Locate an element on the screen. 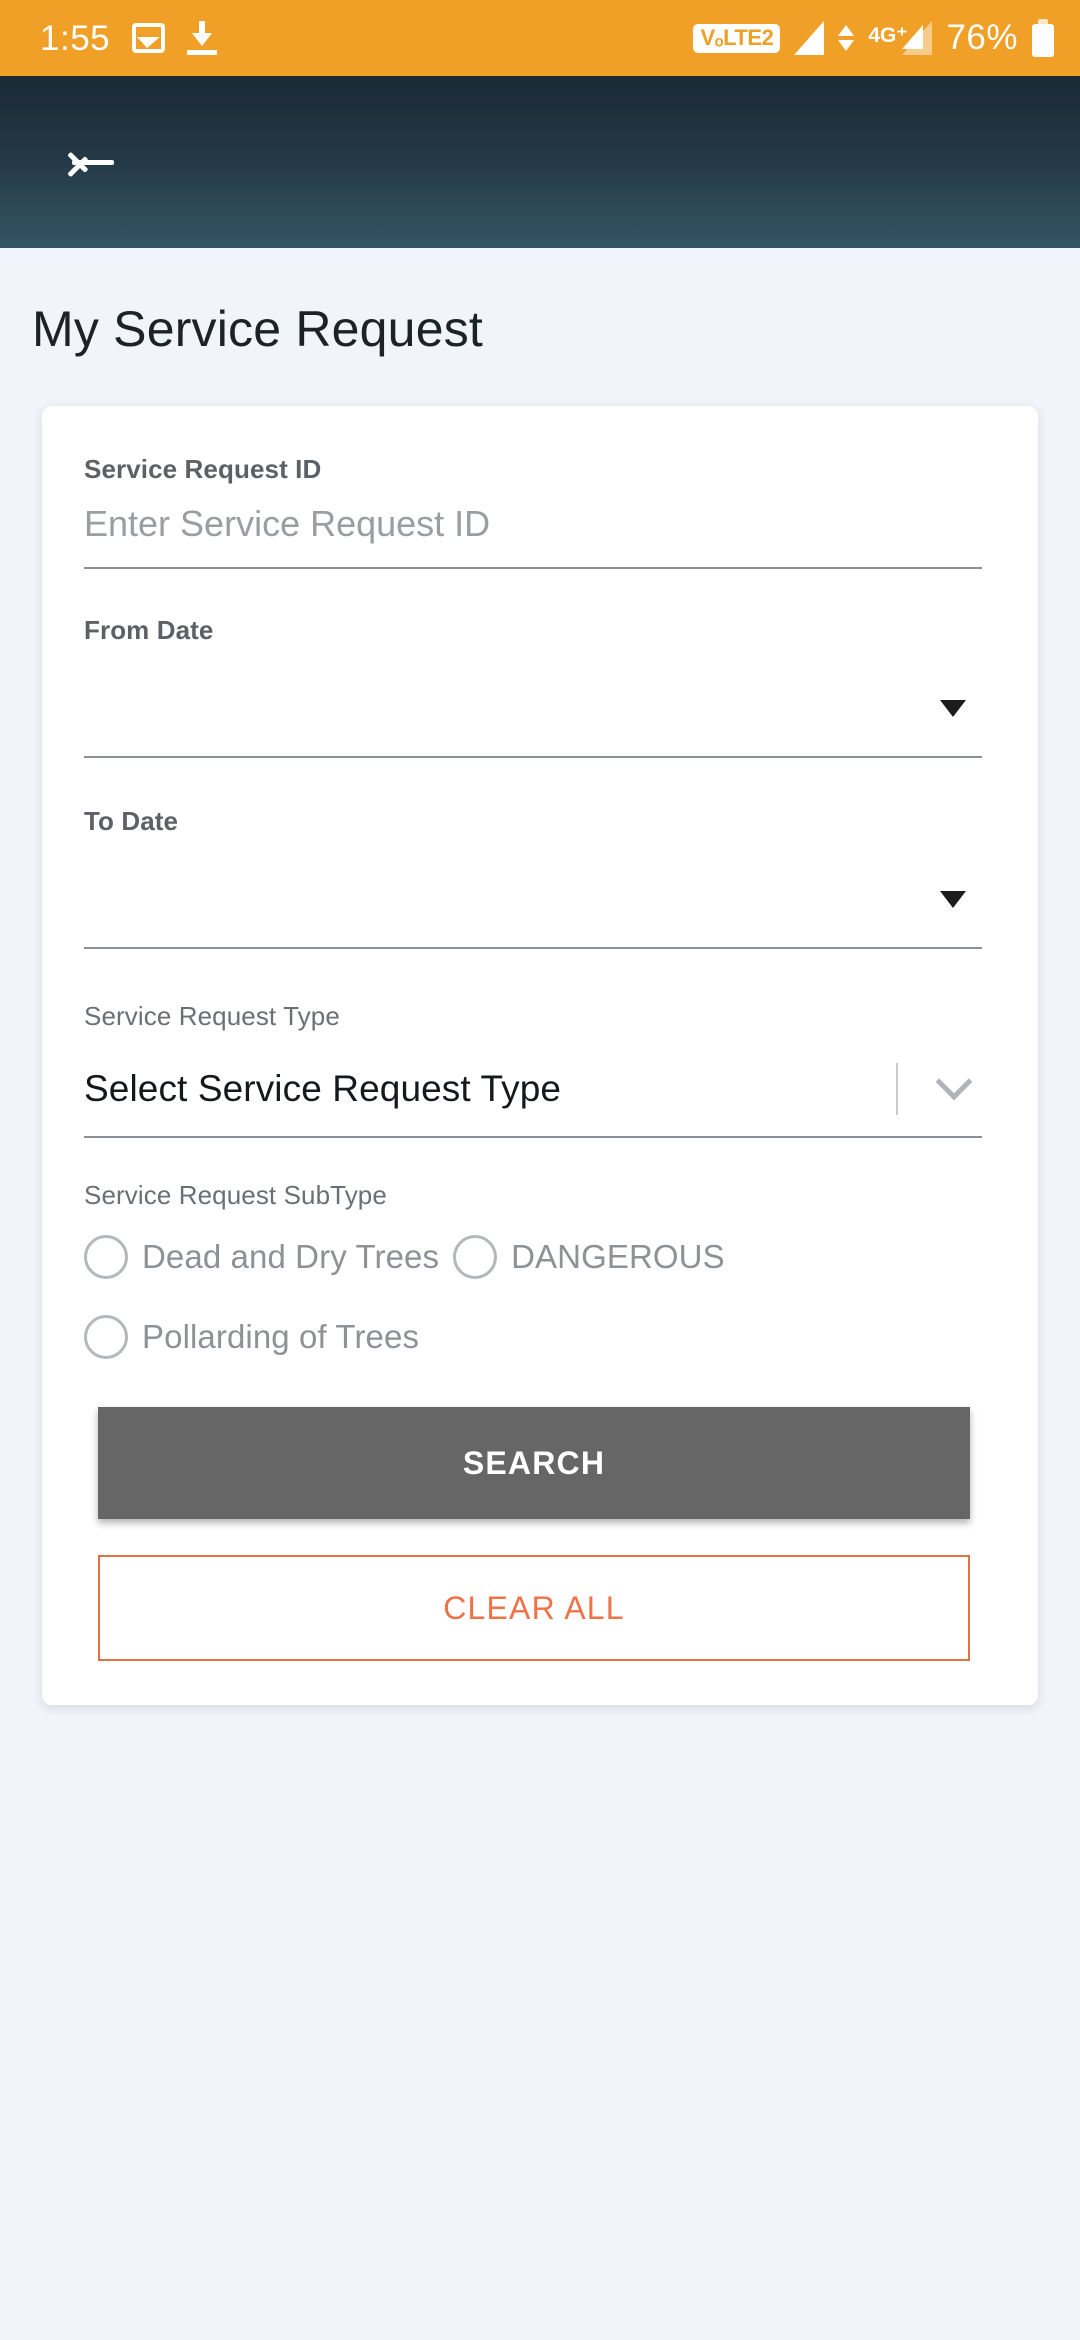  to-date-picker is located at coordinates (533, 901).